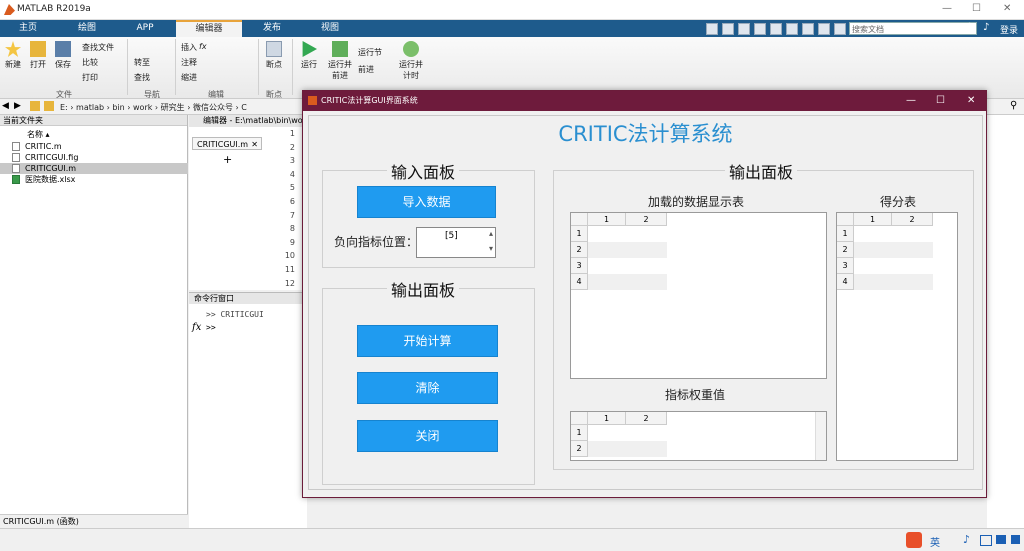 This screenshot has width=1024, height=551. I want to click on folder-icon, so click(35, 106).